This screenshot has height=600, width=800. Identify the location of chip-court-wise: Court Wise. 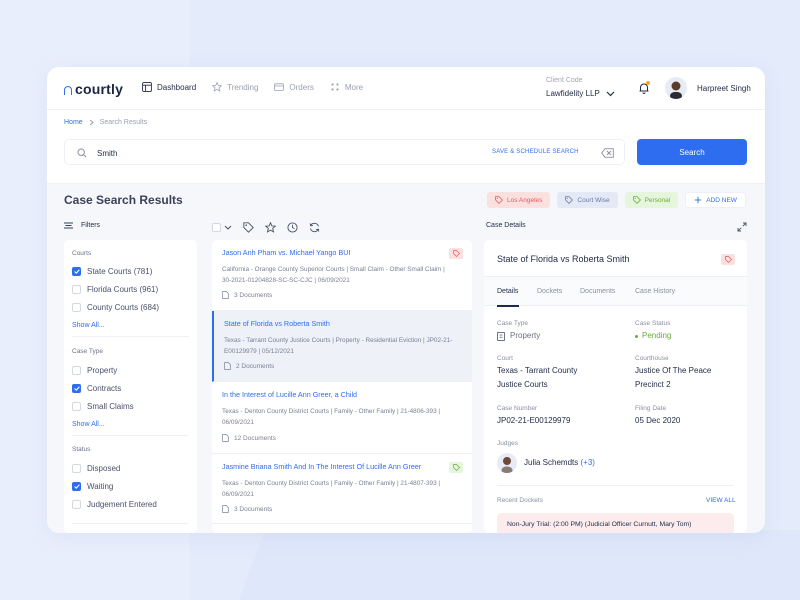
(587, 200).